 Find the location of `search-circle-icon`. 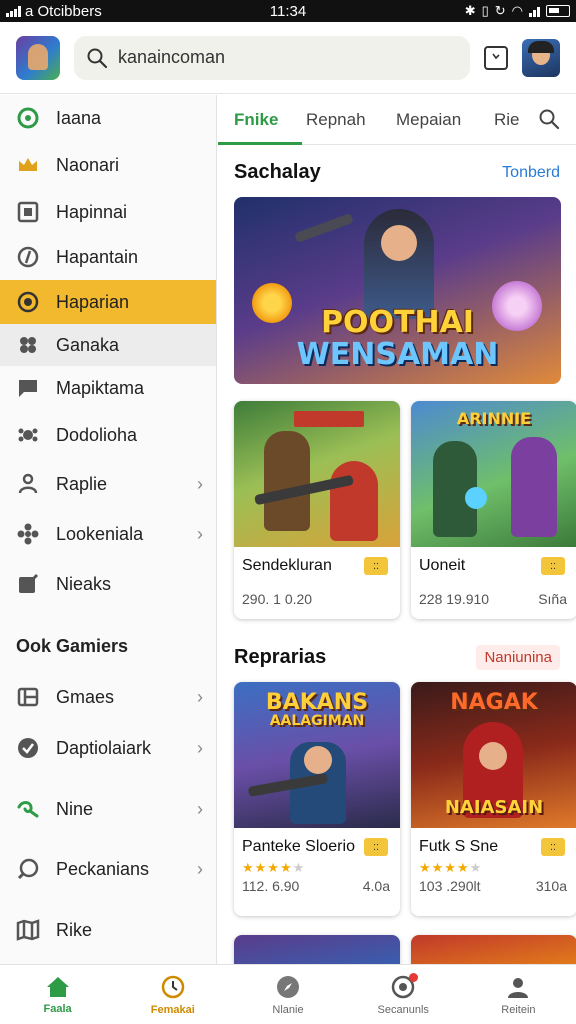

search-circle-icon is located at coordinates (28, 869).